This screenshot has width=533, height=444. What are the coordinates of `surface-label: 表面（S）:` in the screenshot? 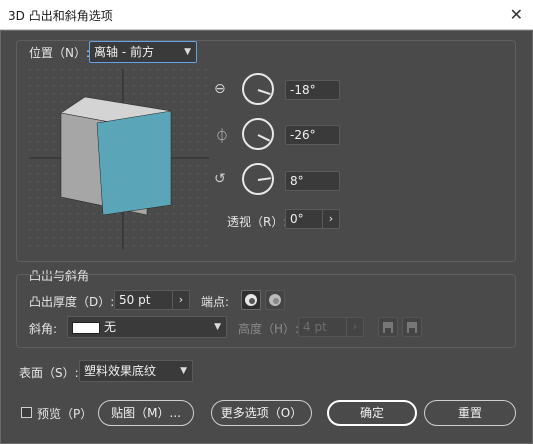 It's located at (49, 373).